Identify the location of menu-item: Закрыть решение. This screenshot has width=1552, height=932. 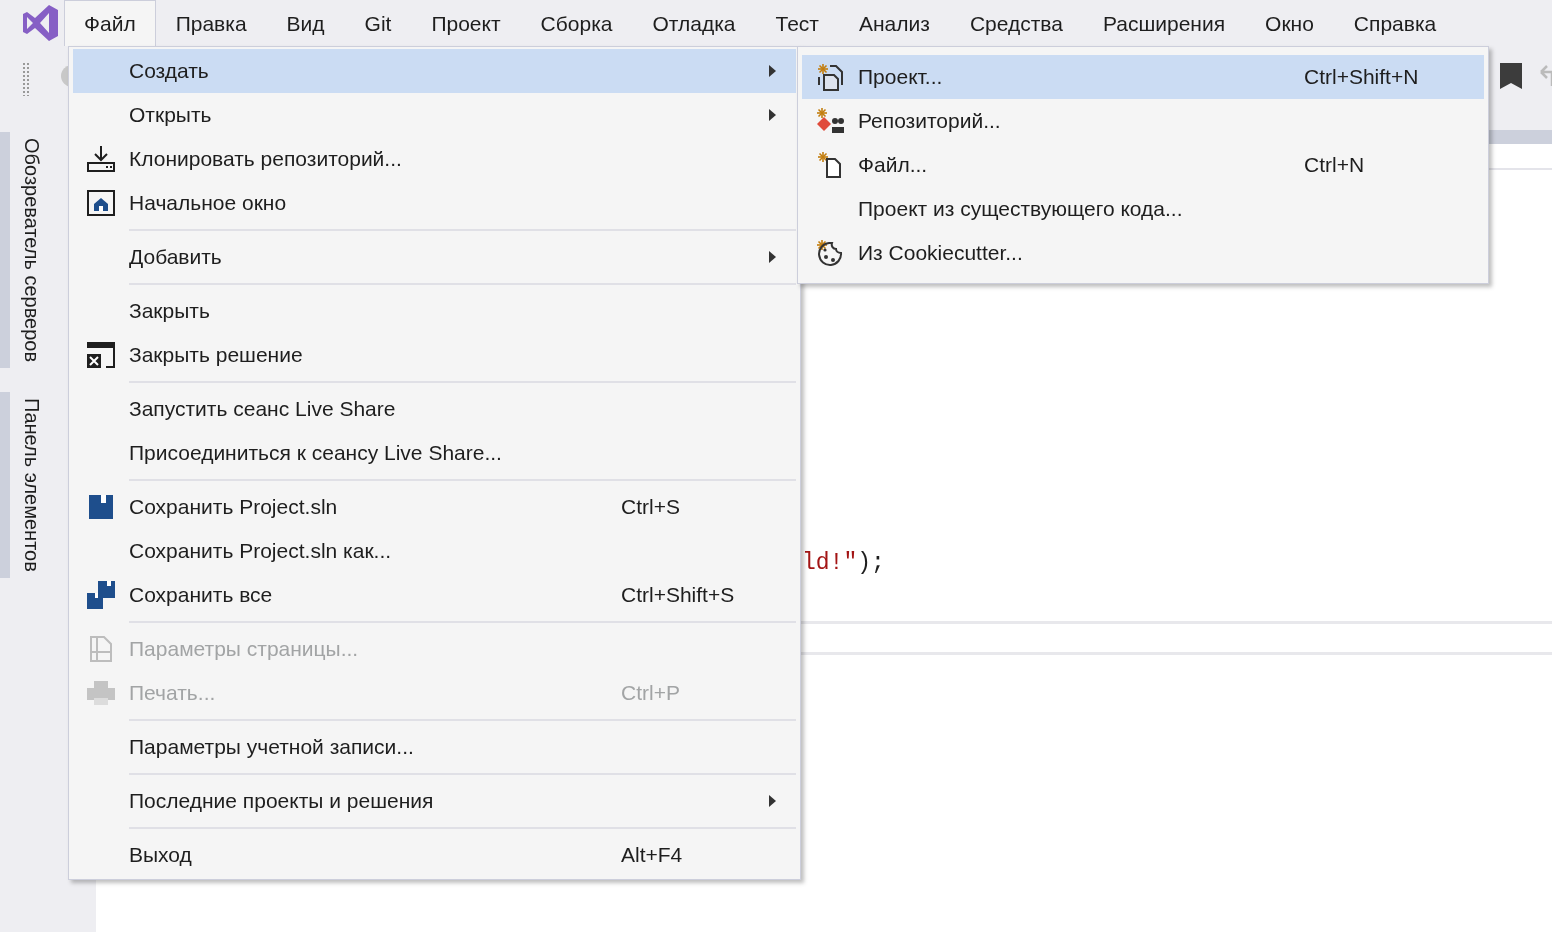
(434, 355).